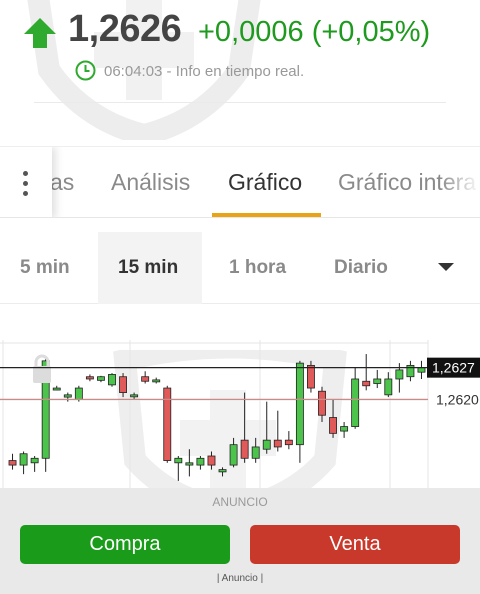 Image resolution: width=480 pixels, height=594 pixels. What do you see at coordinates (133, 71) in the screenshot?
I see `time-value: 06:04:03` at bounding box center [133, 71].